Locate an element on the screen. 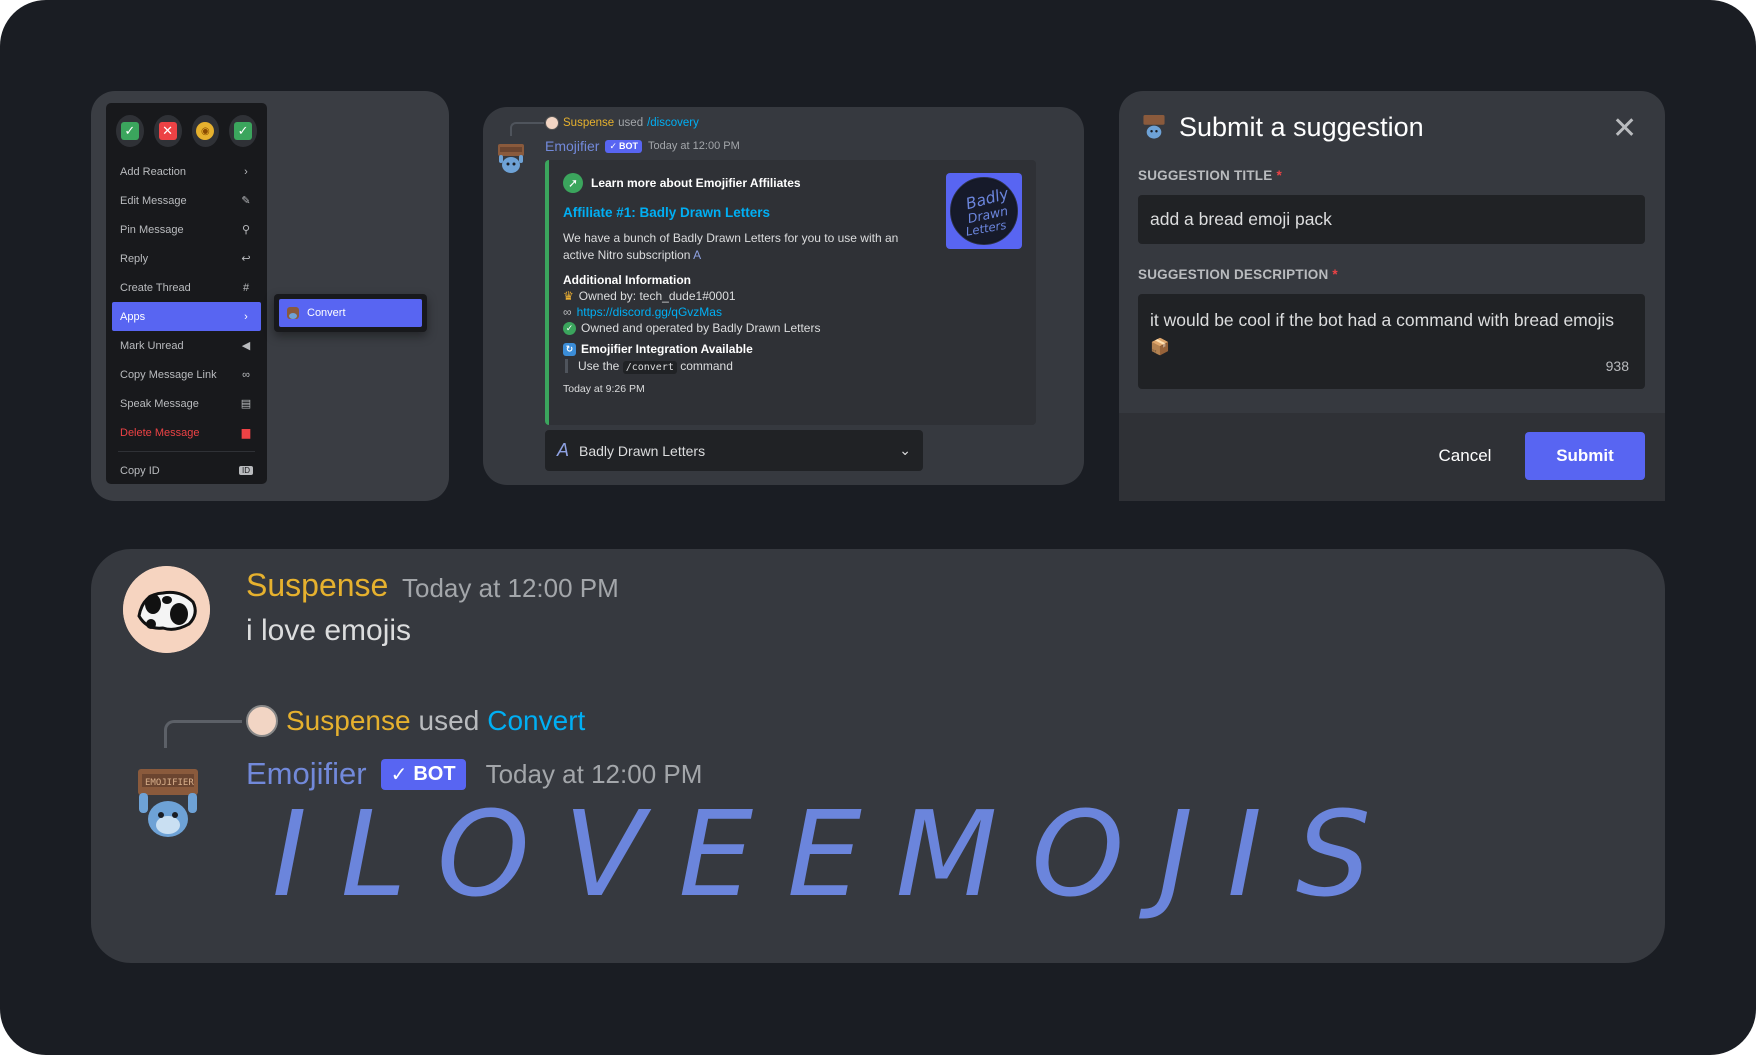 The height and width of the screenshot is (1055, 1756). suggestion-title-label: SUGGESTION TITLE * is located at coordinates (1210, 175).